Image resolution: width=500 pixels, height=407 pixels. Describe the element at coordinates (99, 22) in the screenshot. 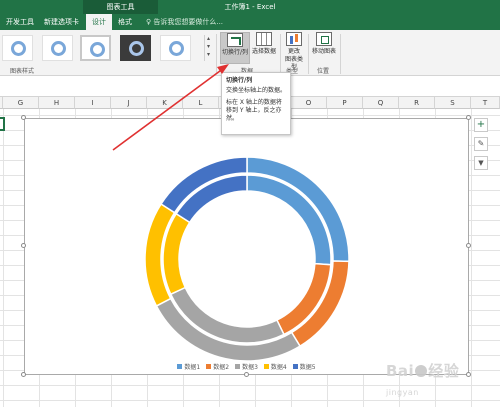

I see `tab-design: 设计` at that location.